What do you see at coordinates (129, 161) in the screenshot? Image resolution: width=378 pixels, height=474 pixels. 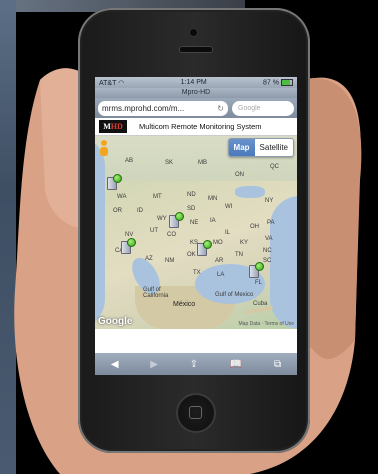 I see `map-label: AB` at bounding box center [129, 161].